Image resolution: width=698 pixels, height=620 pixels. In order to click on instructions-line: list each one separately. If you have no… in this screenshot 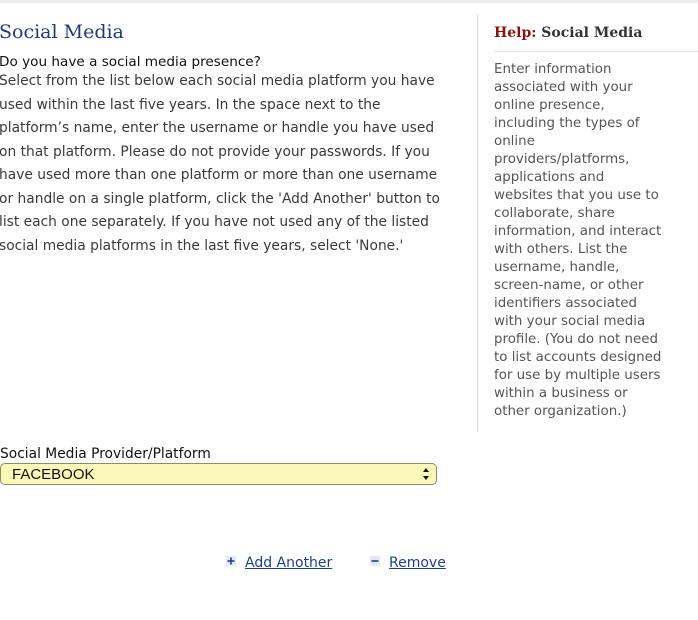, I will do `click(214, 222)`.